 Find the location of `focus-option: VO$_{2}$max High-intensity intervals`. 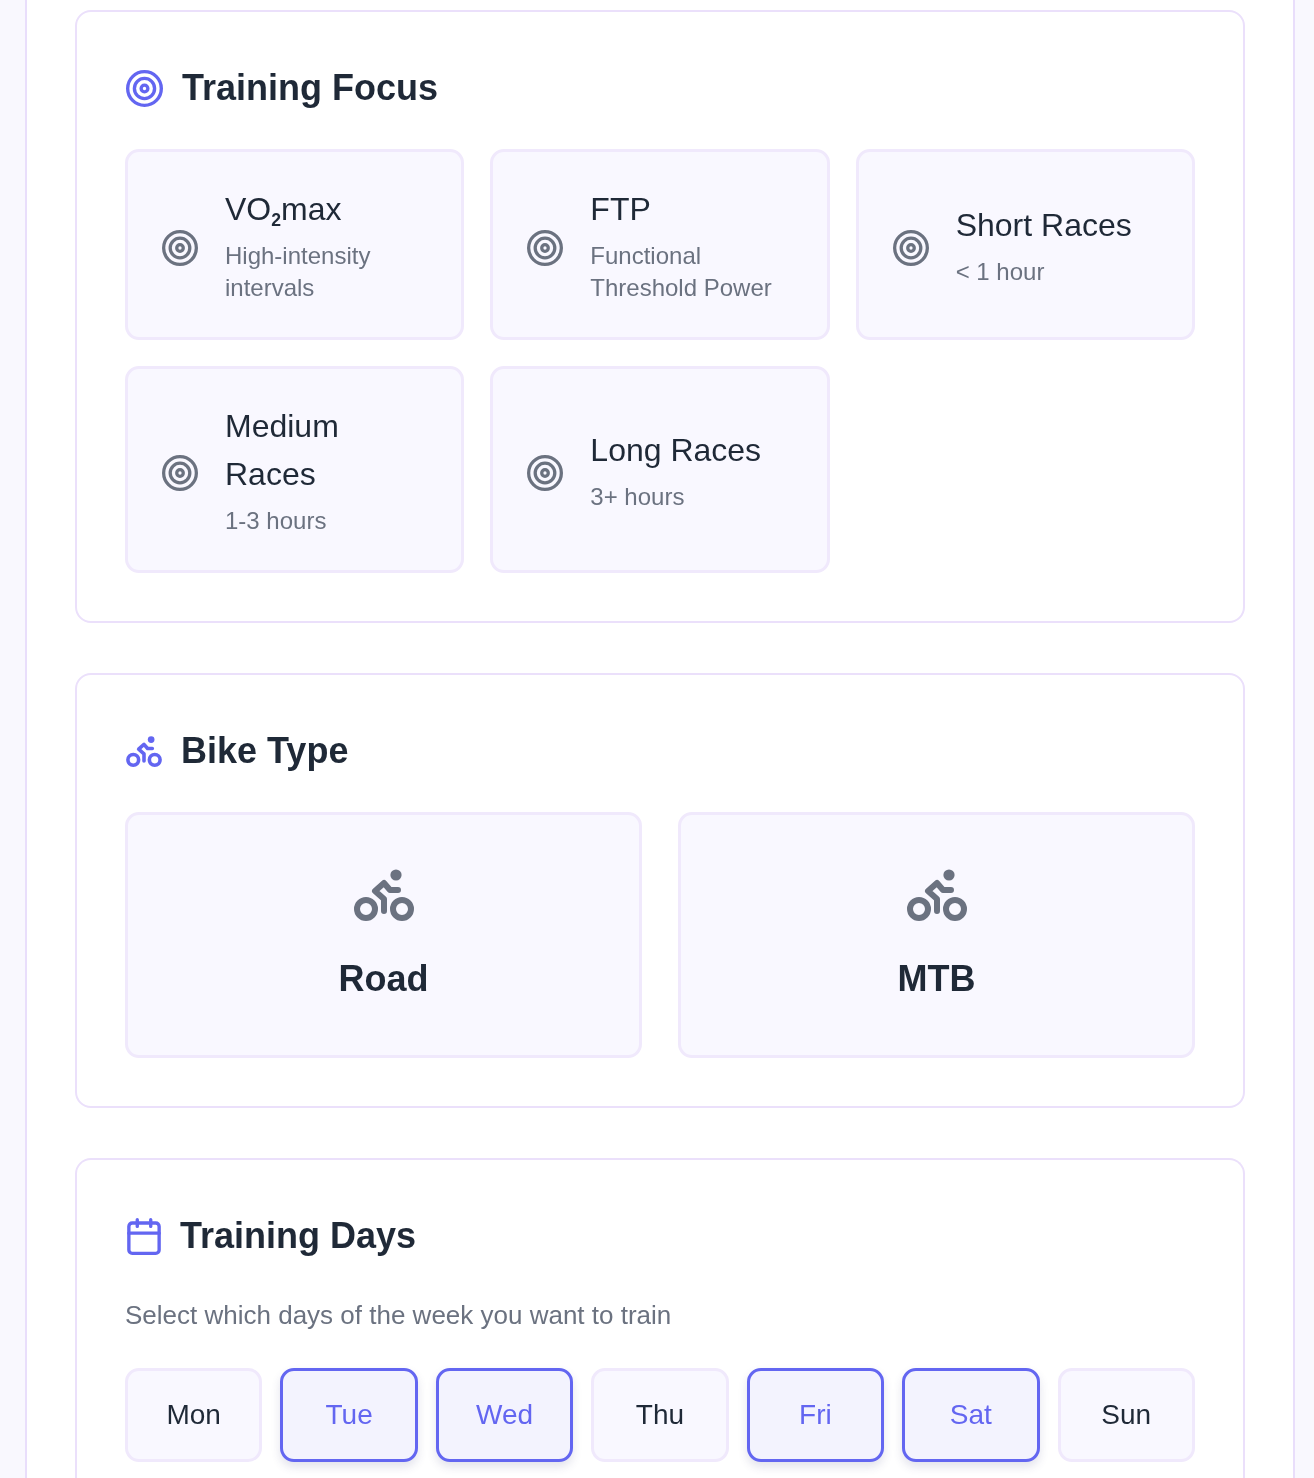

focus-option: VO$_{2}$max High-intensity intervals is located at coordinates (295, 244).